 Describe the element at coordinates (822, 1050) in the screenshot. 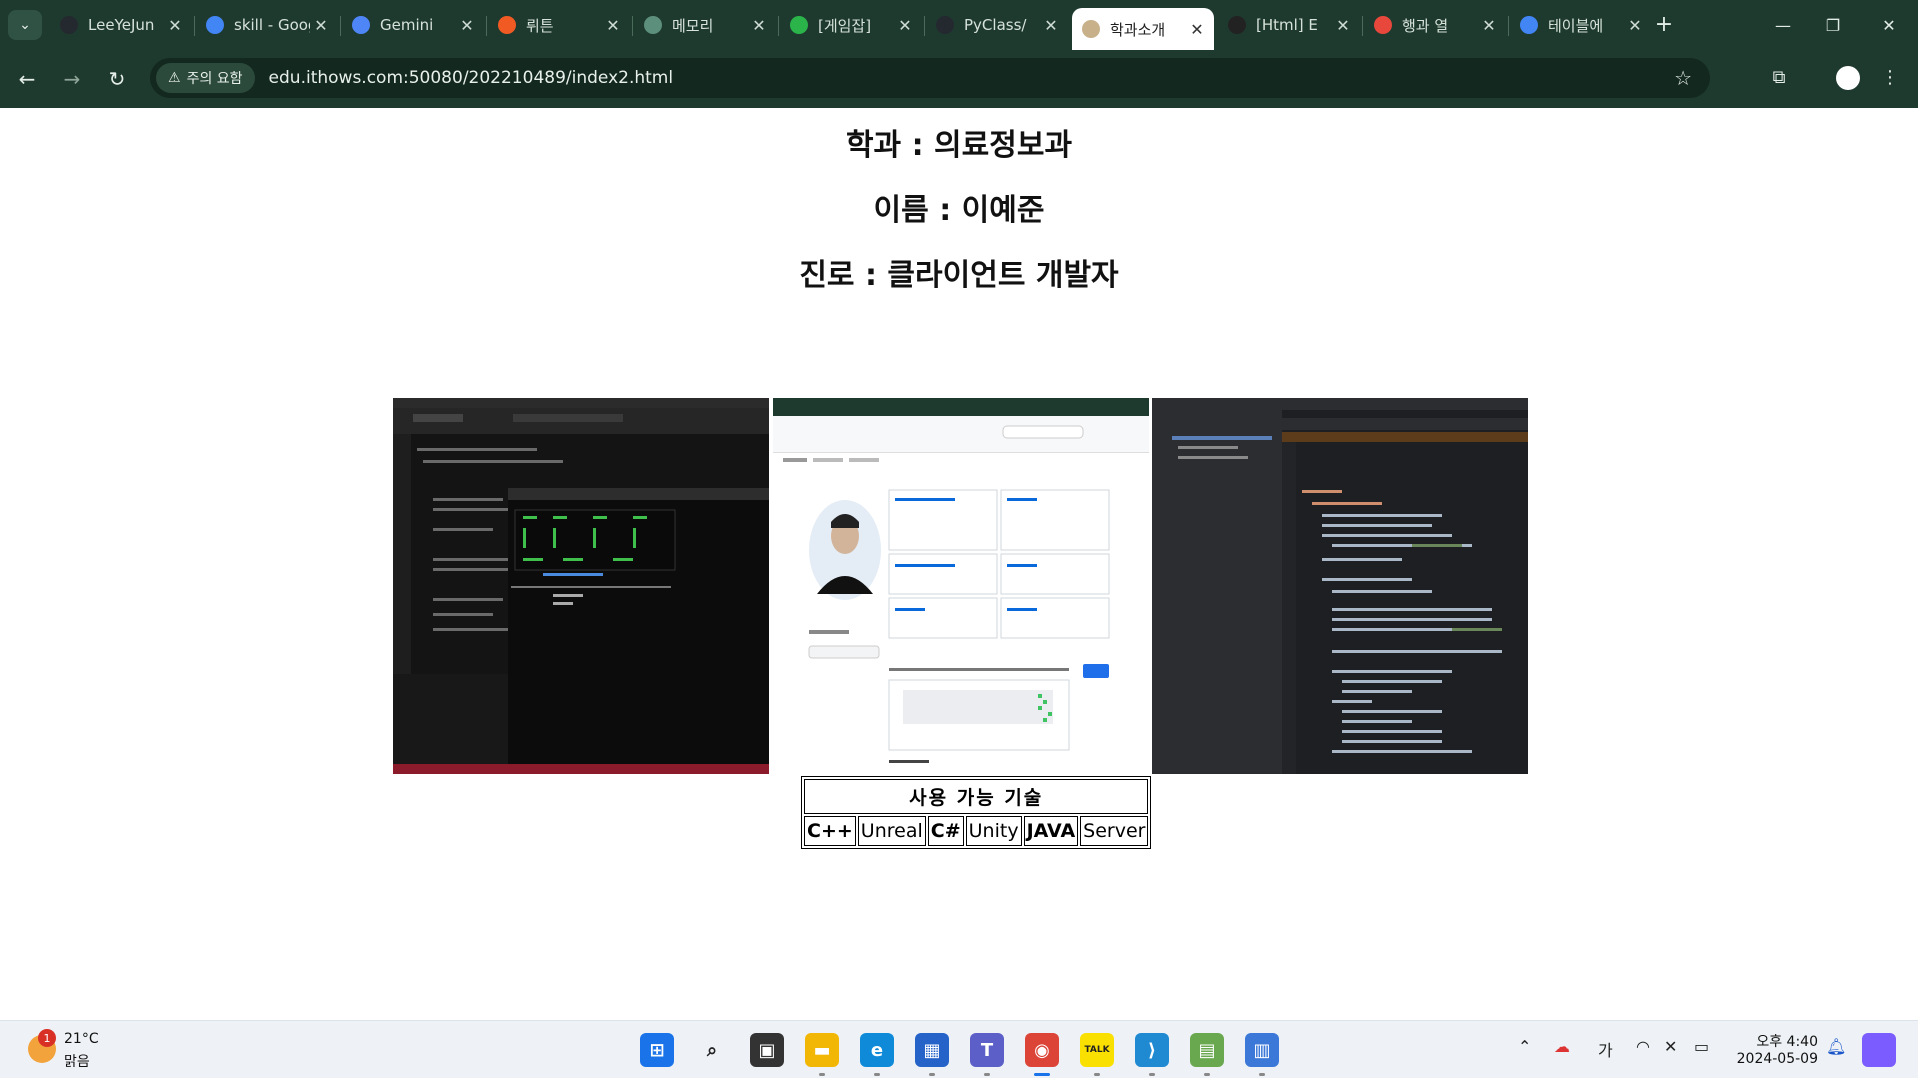

I see `file-explorer-icon: ▬` at that location.